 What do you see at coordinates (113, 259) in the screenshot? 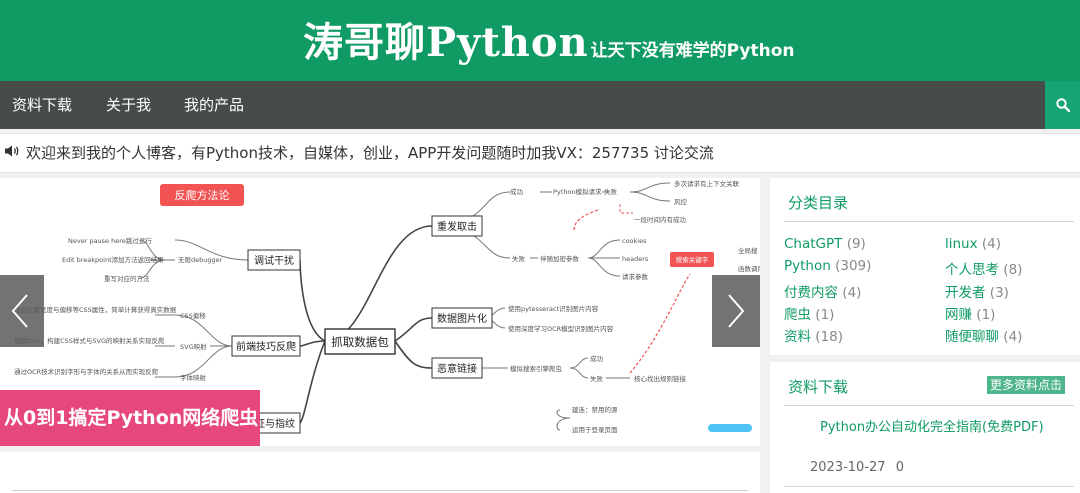
I see `mindmap-leaf: Edit breakpoint添加方法返回结果` at bounding box center [113, 259].